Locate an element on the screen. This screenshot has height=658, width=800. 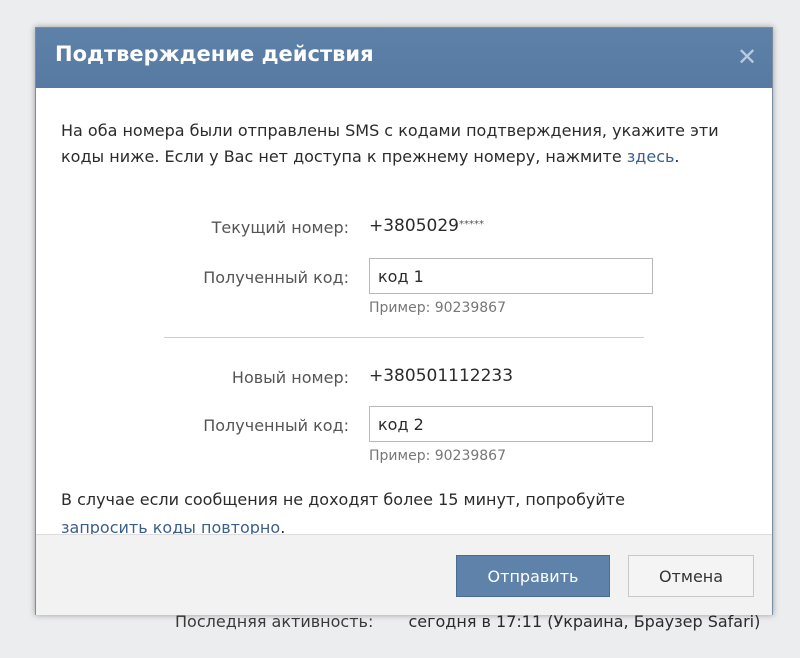
code2-hint: Пример: 90239867 is located at coordinates (437, 456).